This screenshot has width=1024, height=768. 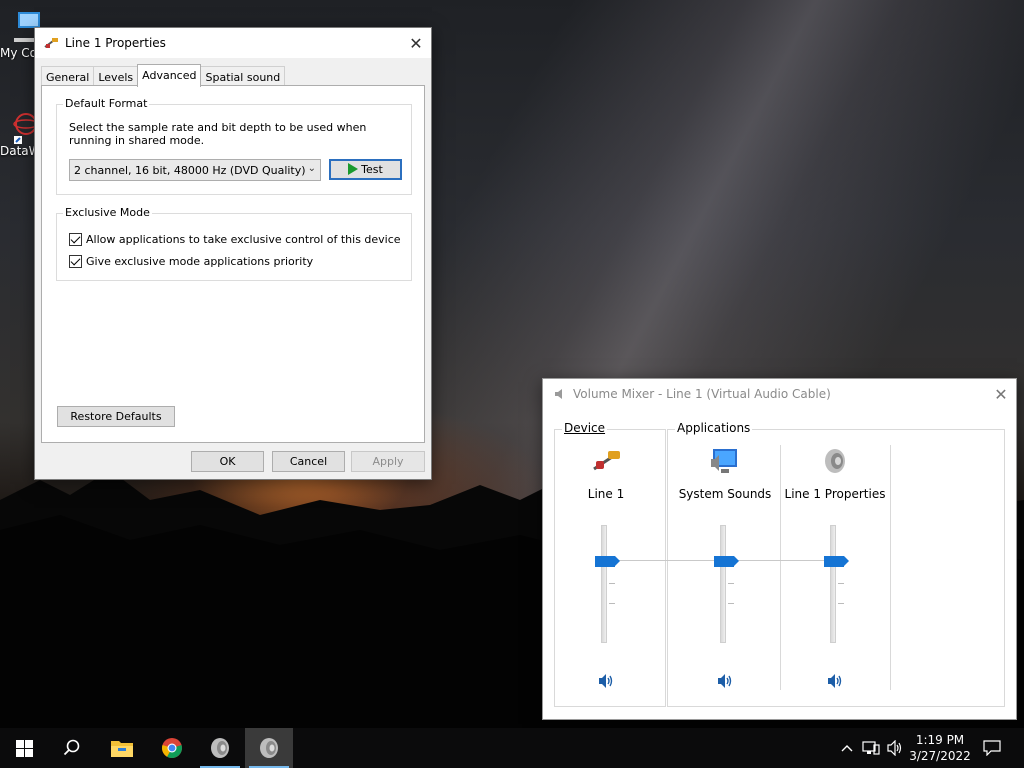 I want to click on search-button, so click(x=72, y=748).